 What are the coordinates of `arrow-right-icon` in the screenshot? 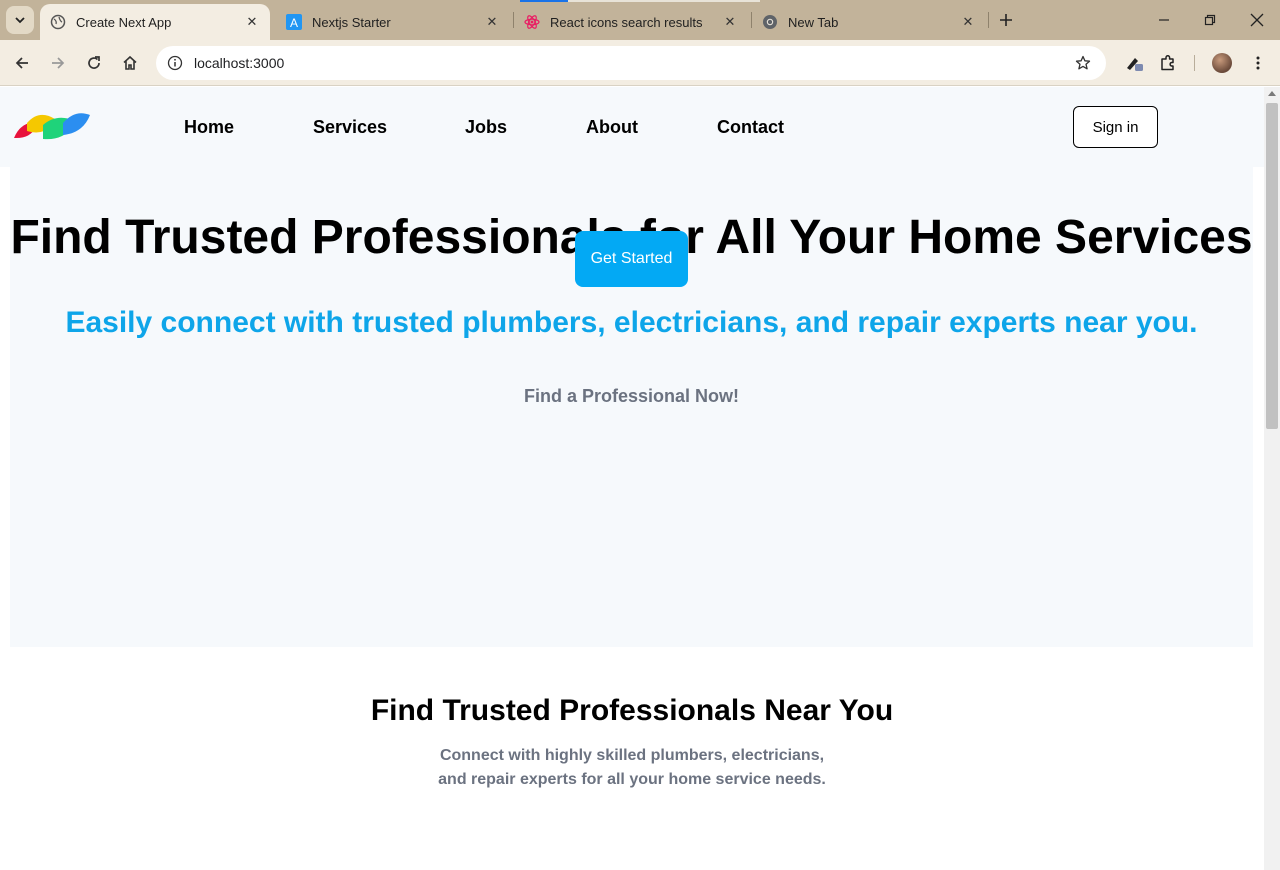 It's located at (58, 63).